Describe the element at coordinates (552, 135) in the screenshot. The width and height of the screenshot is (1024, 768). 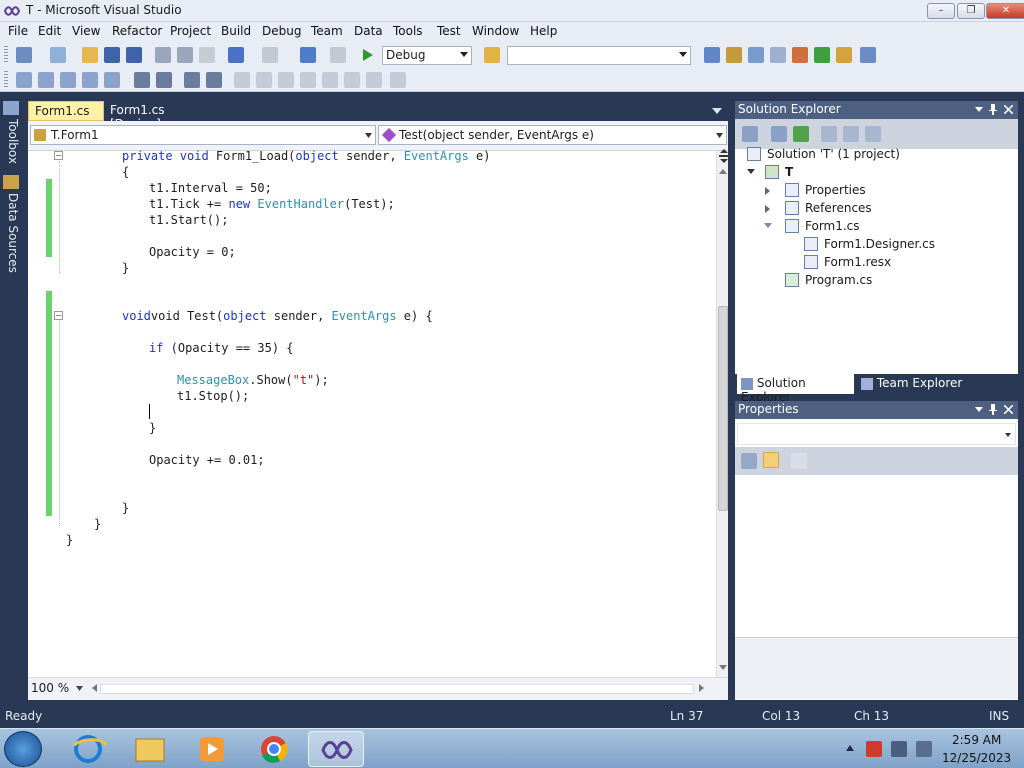
I see `members-dropdown: Test(object sender, EventArgs e)` at that location.